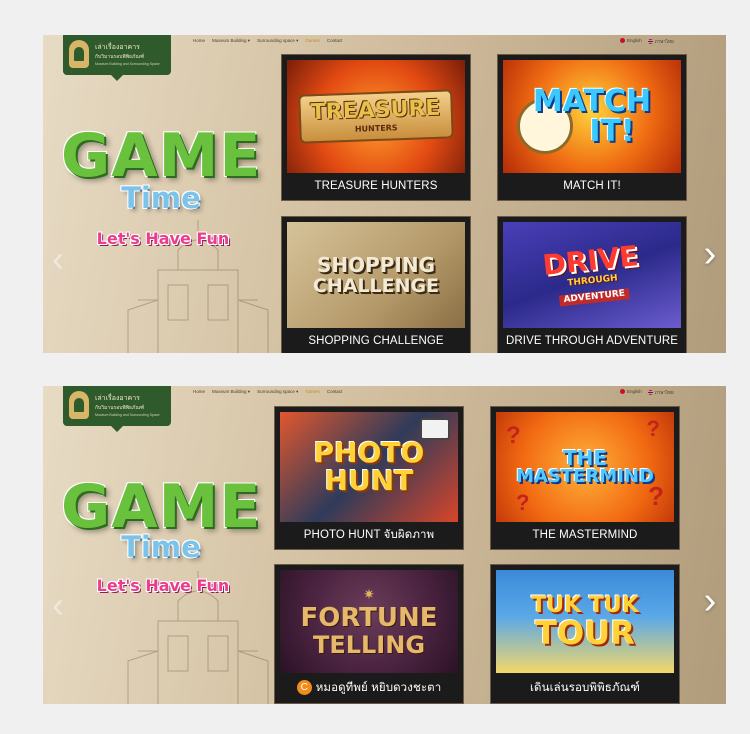 The width and height of the screenshot is (750, 734). Describe the element at coordinates (376, 341) in the screenshot. I see `game-card-caption: SHOPPING CHALLENGE` at that location.